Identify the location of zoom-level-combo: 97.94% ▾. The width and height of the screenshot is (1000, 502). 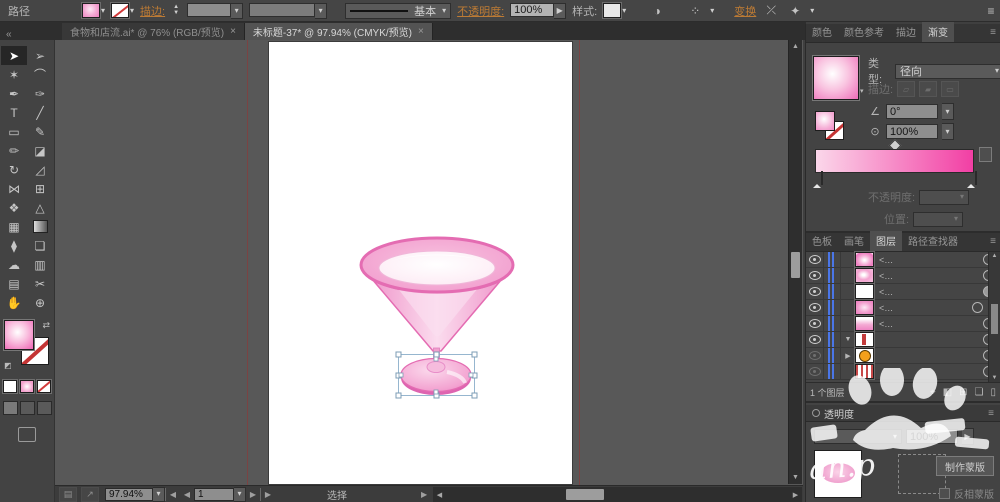
(135, 494).